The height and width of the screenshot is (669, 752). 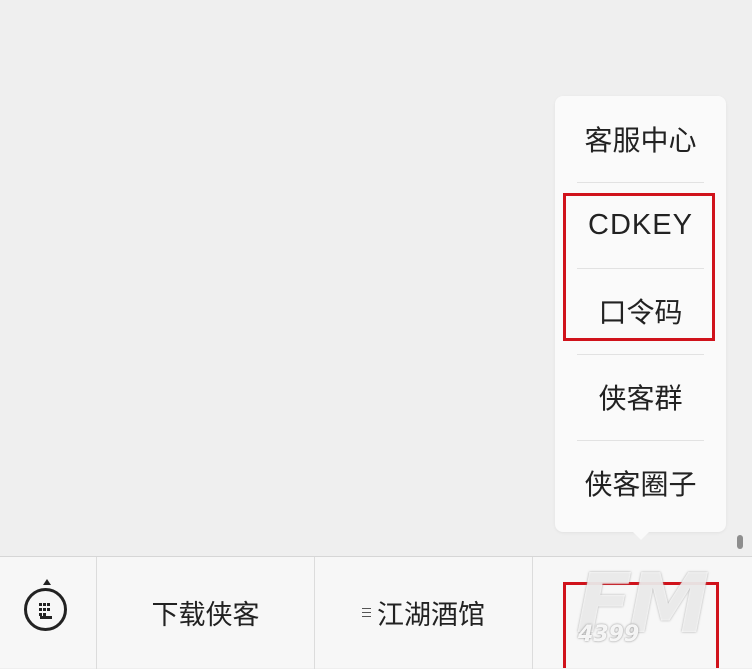 I want to click on caret-up-icon, so click(x=47, y=582).